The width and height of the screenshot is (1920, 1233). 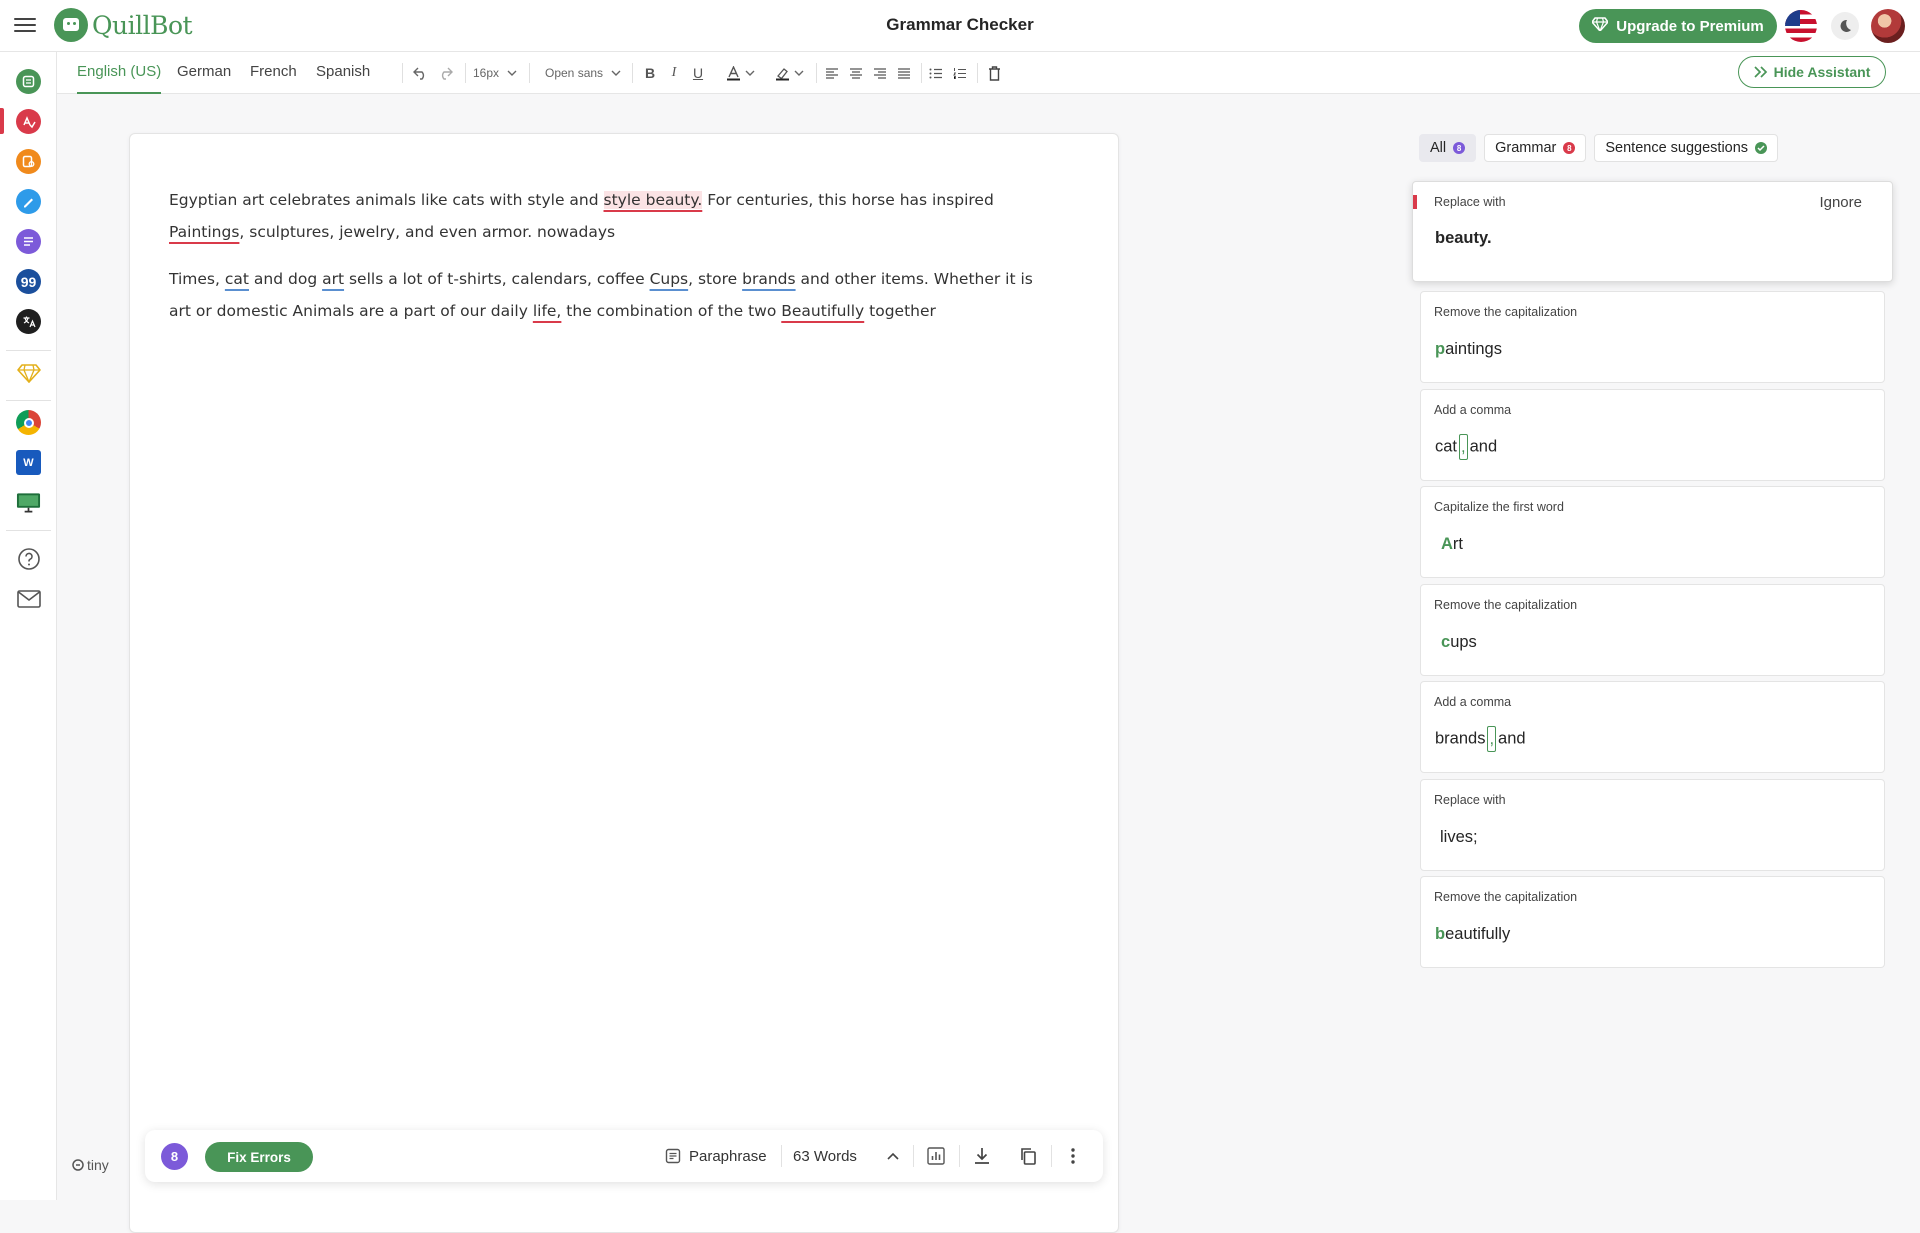 What do you see at coordinates (825, 1156) in the screenshot?
I see `word-count: 63 Words` at bounding box center [825, 1156].